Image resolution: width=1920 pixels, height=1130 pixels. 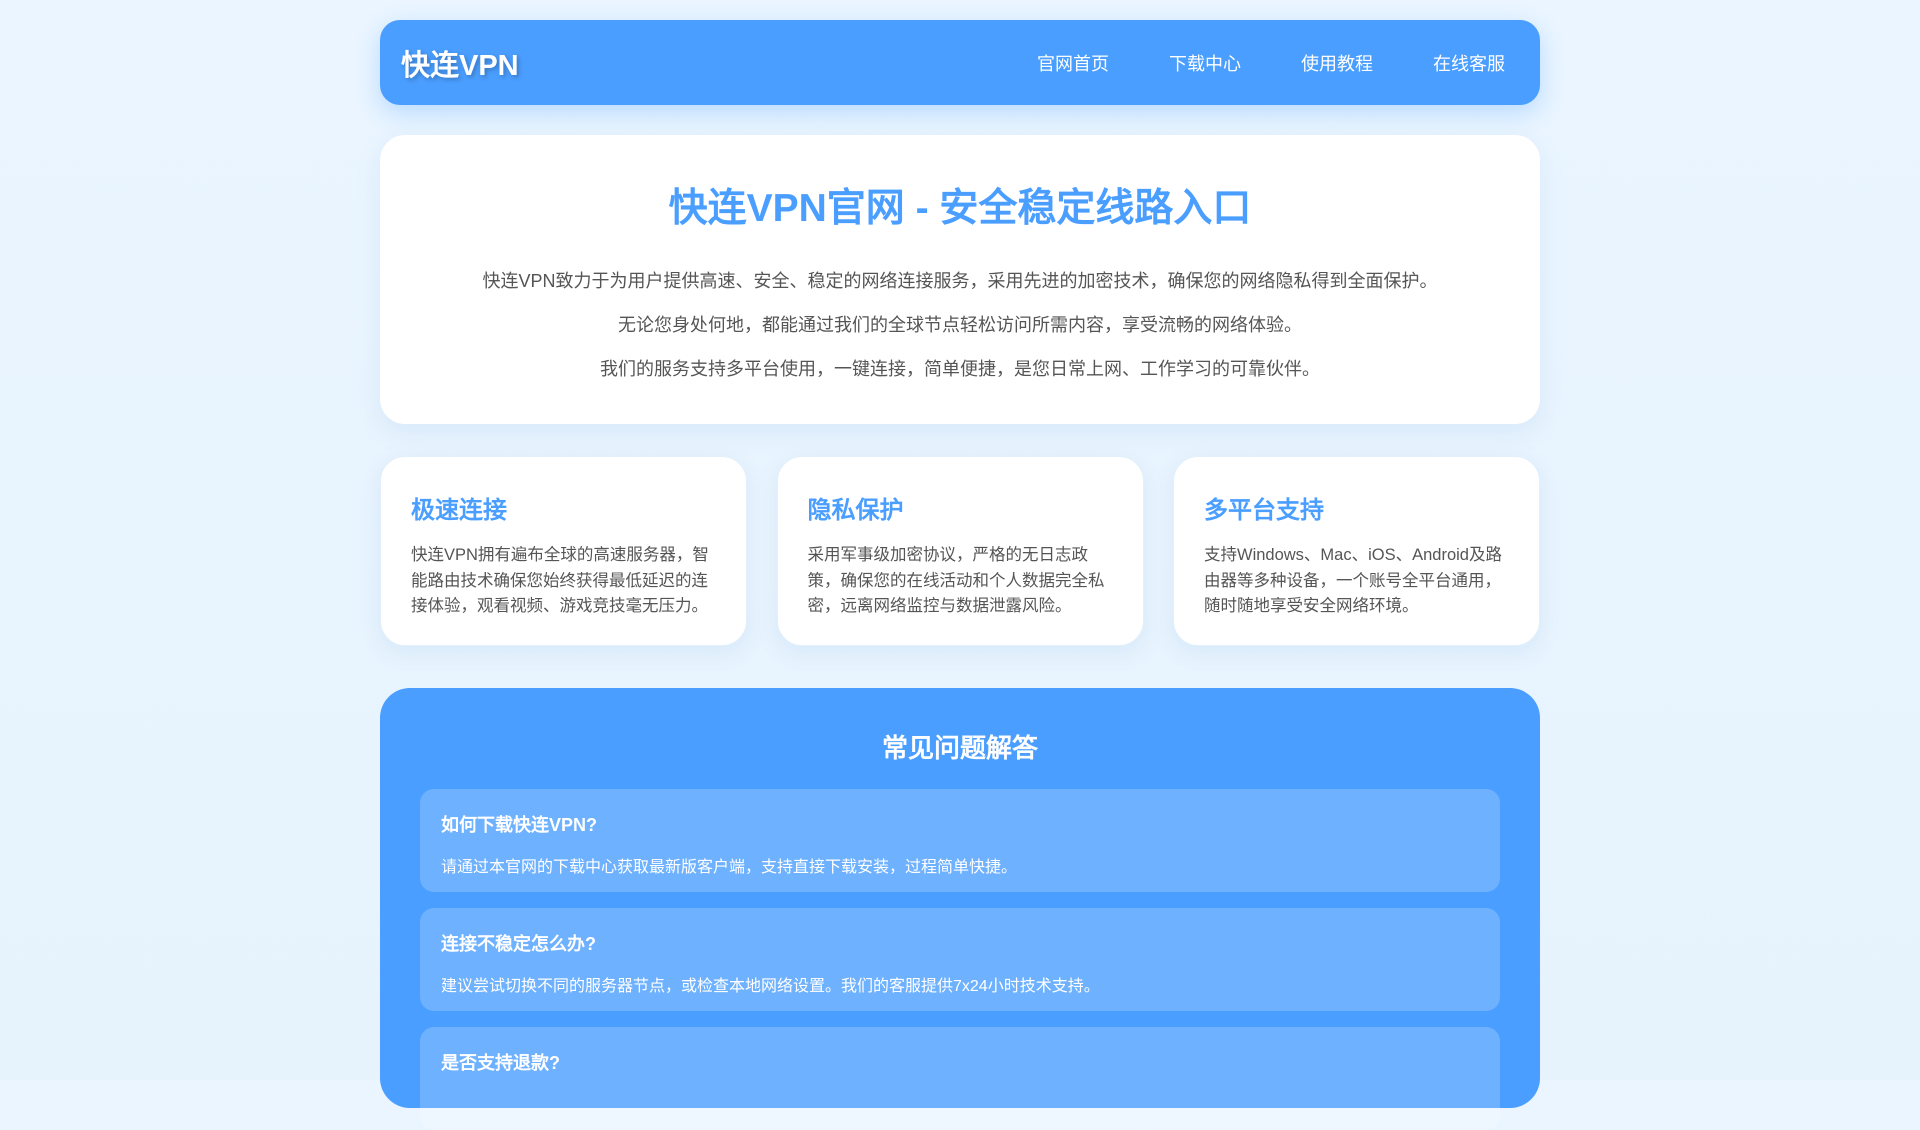 I want to click on hero-paragraph: 我们的服务支持多平台使用，一键连接，简单便捷，是您日常上网、工作学习的可靠伙伴。, so click(x=960, y=369).